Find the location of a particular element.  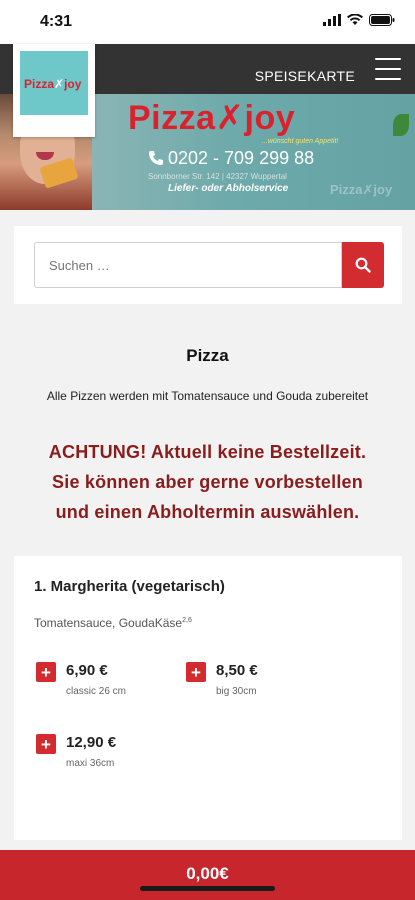

allergen-note: 2,6 is located at coordinates (187, 620).